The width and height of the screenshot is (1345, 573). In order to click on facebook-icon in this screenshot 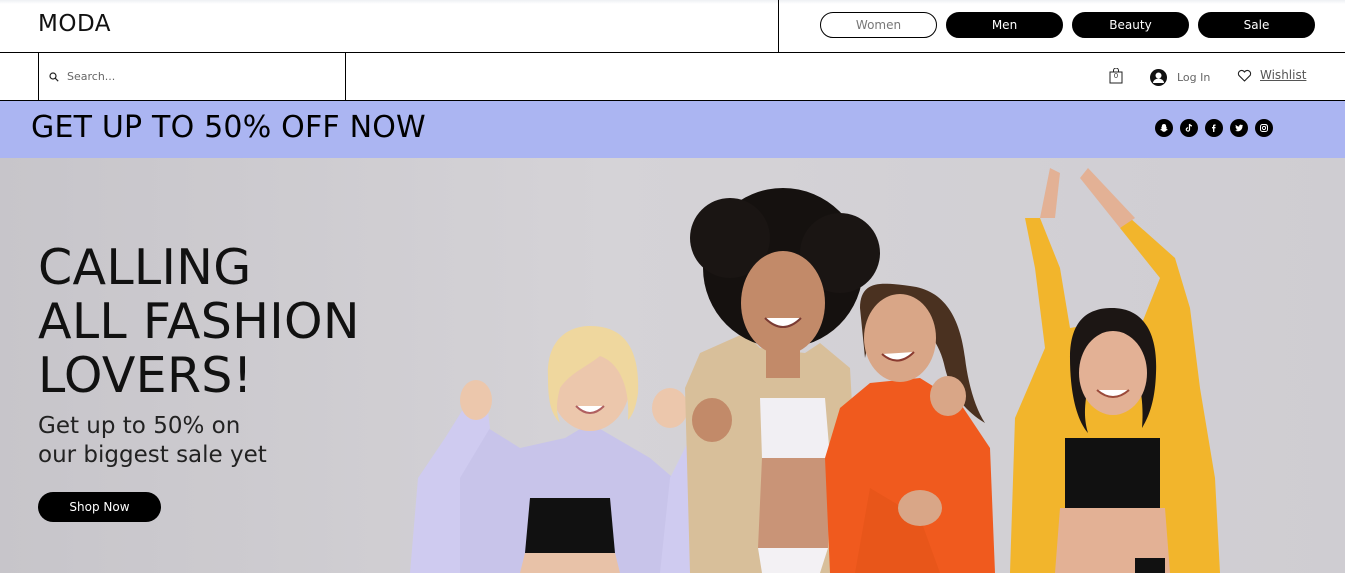, I will do `click(1214, 128)`.